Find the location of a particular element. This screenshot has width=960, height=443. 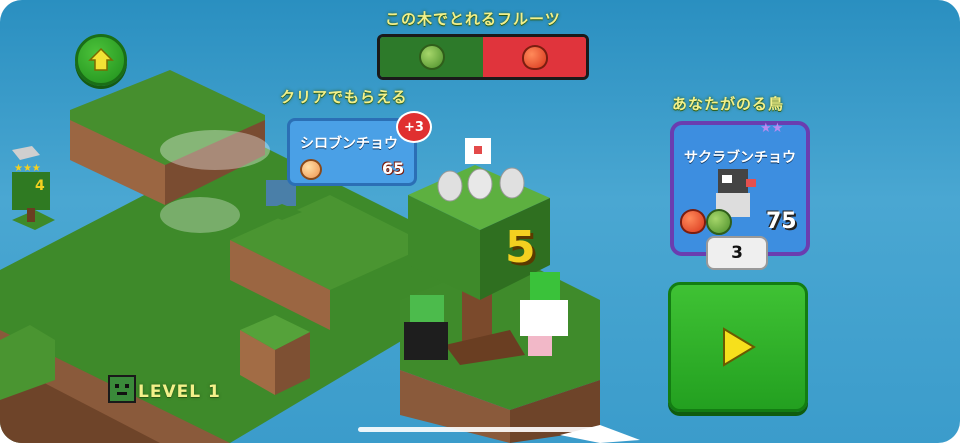

level-face-icon is located at coordinates (122, 389).